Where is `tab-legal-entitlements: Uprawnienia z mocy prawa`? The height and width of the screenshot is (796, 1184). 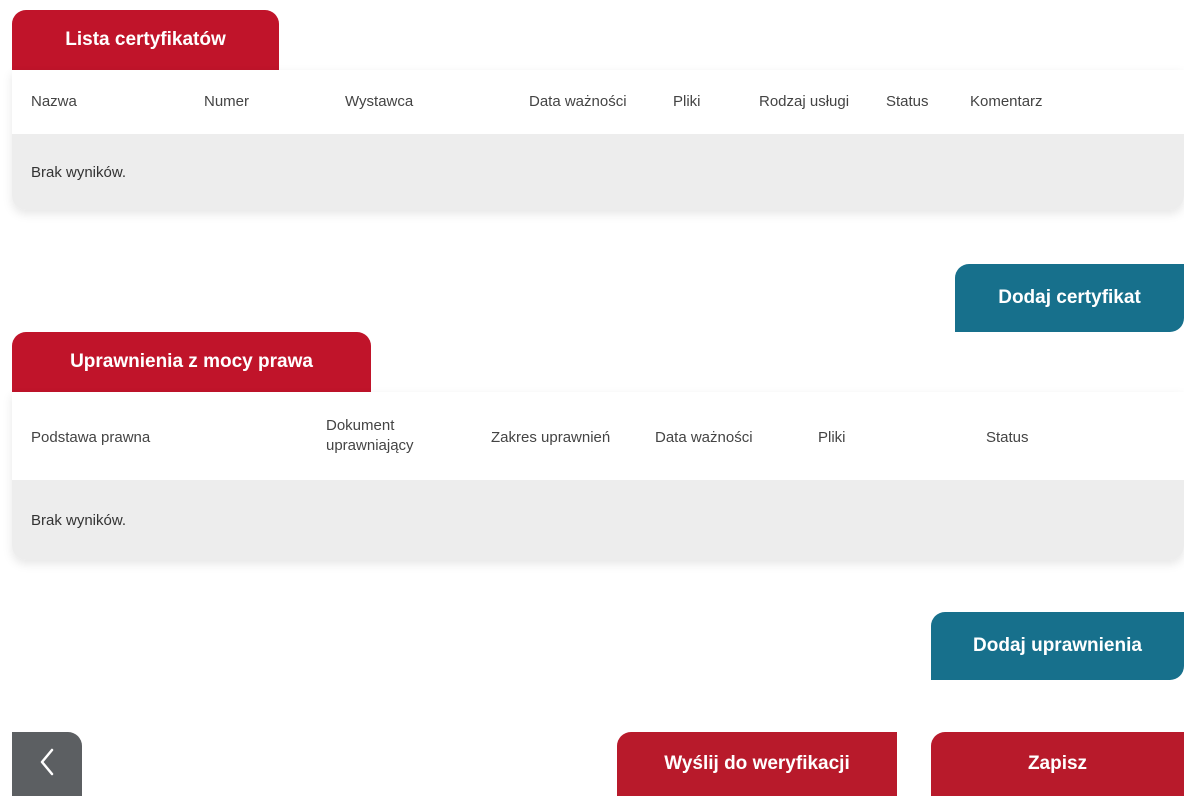 tab-legal-entitlements: Uprawnienia z mocy prawa is located at coordinates (191, 362).